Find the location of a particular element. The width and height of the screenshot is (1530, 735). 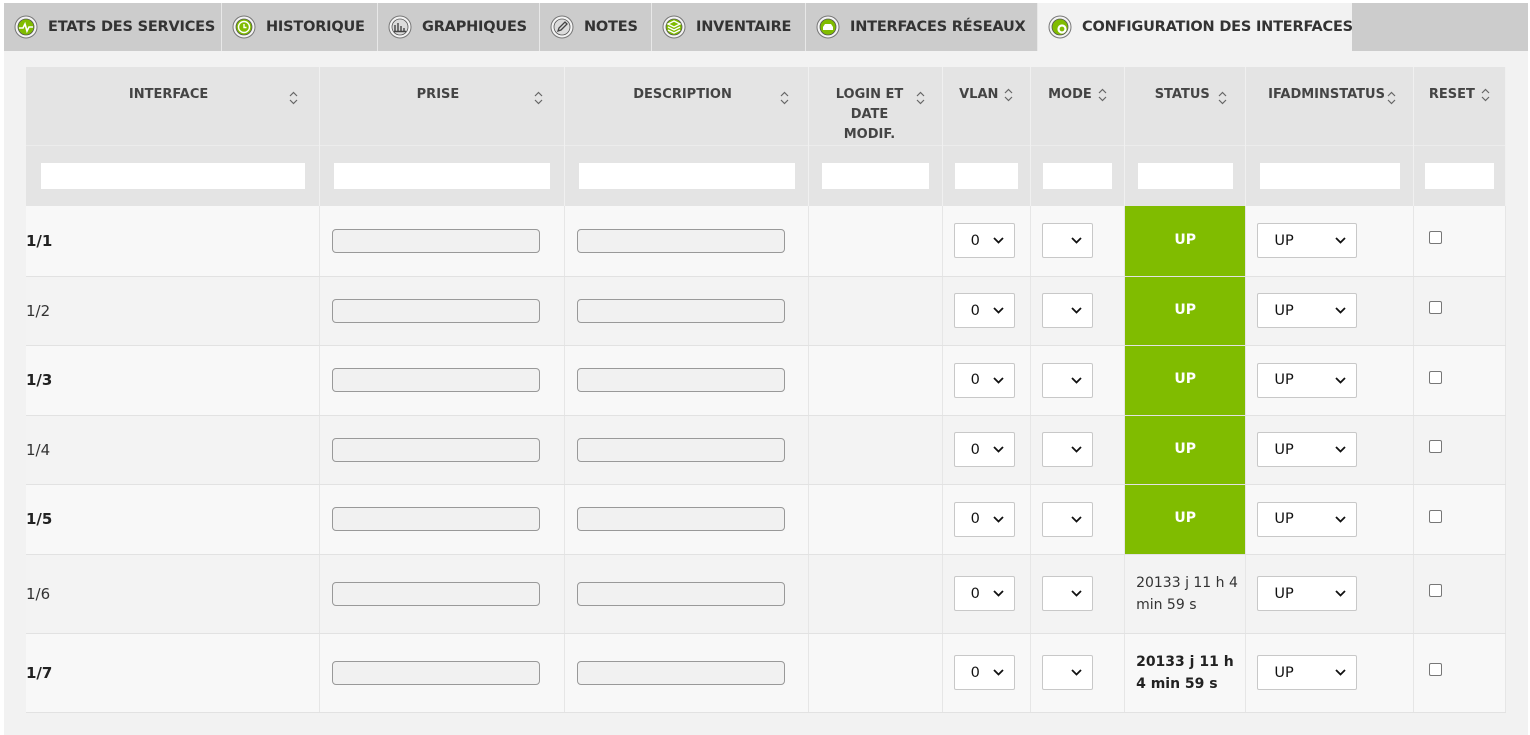

reset-cell is located at coordinates (1460, 594).